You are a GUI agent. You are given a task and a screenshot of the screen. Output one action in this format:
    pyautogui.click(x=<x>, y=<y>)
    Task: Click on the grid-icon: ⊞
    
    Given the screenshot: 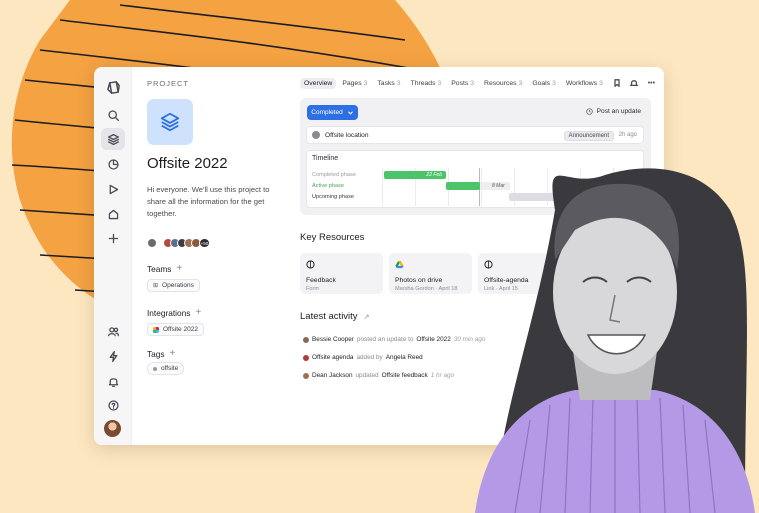 What is the action you would take?
    pyautogui.click(x=156, y=286)
    